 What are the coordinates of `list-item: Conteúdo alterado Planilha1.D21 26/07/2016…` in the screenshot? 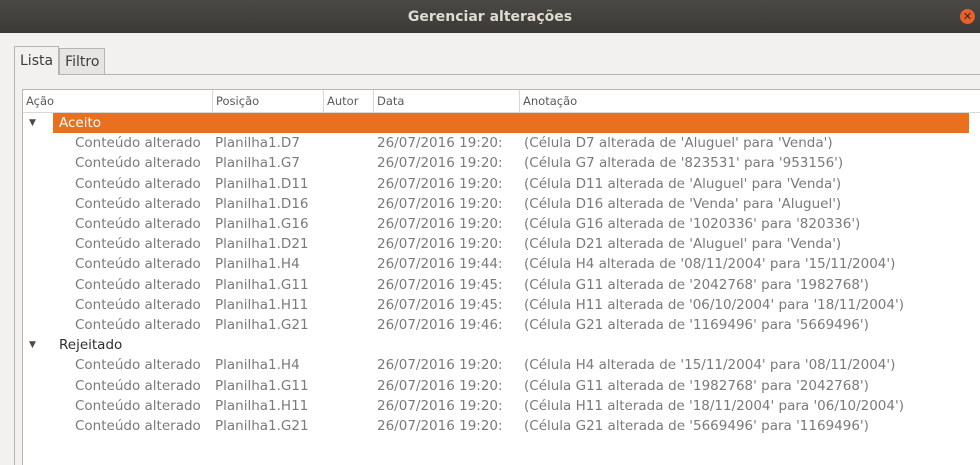 It's located at (501, 244).